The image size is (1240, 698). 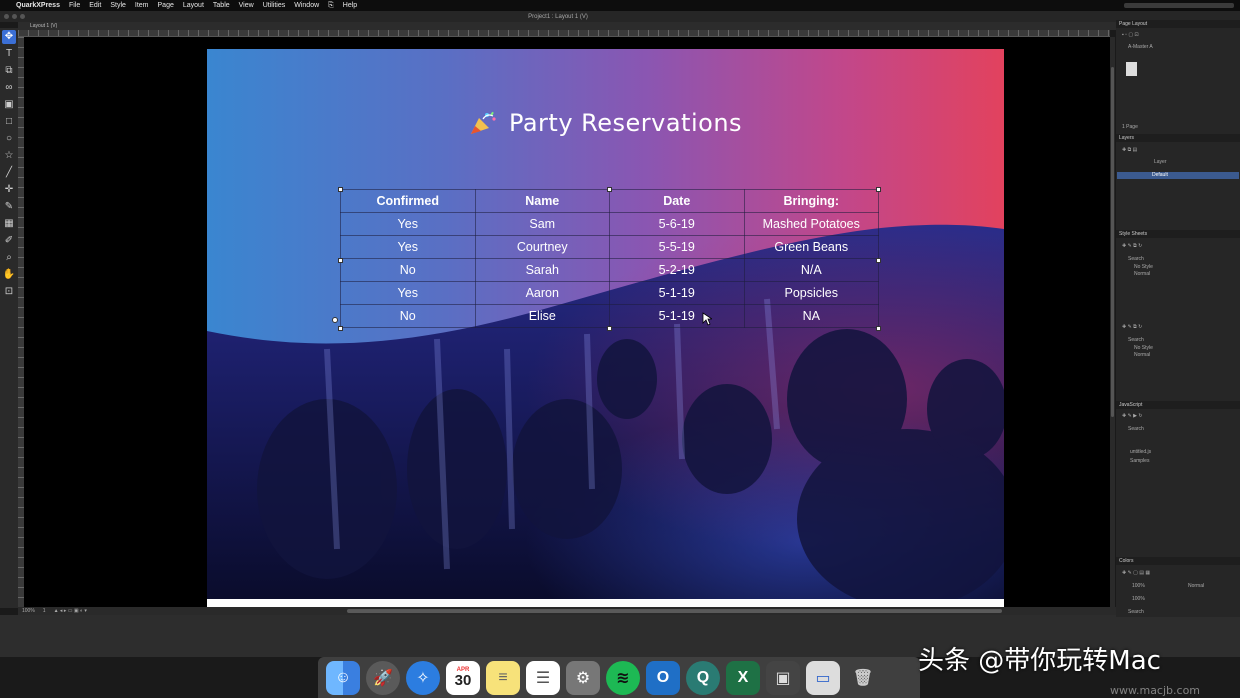 I want to click on header-name: Name, so click(x=542, y=201).